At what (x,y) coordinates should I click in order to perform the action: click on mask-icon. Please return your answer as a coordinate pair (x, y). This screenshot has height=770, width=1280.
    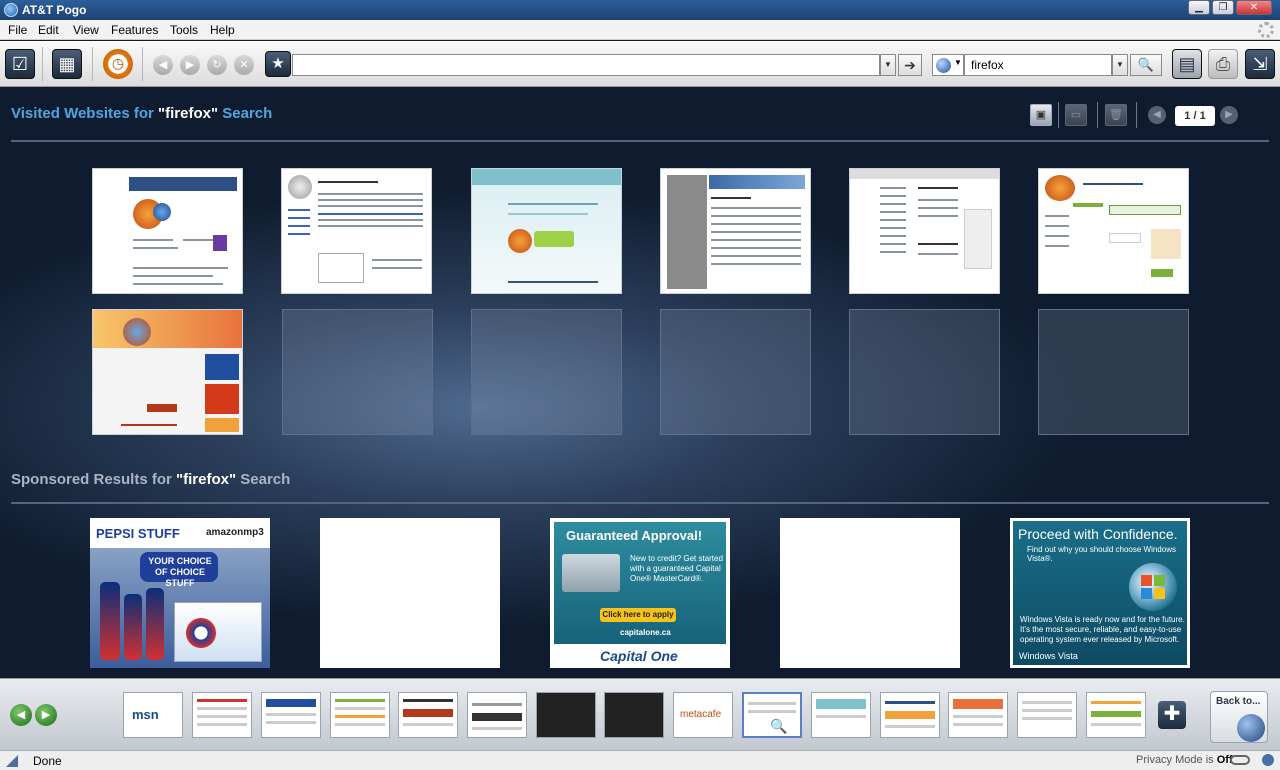
    Looking at the image, I should click on (1240, 760).